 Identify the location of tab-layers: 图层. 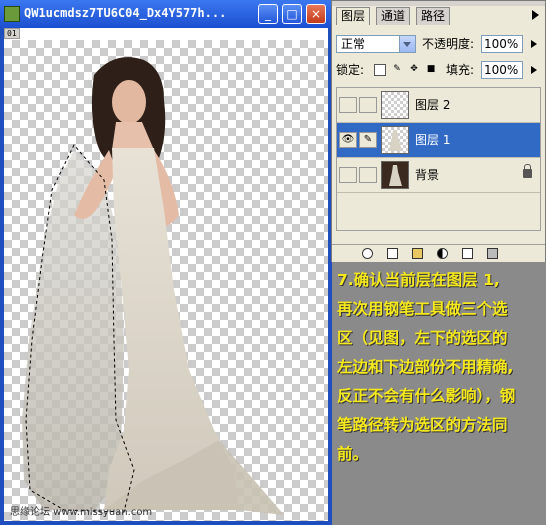
(353, 16).